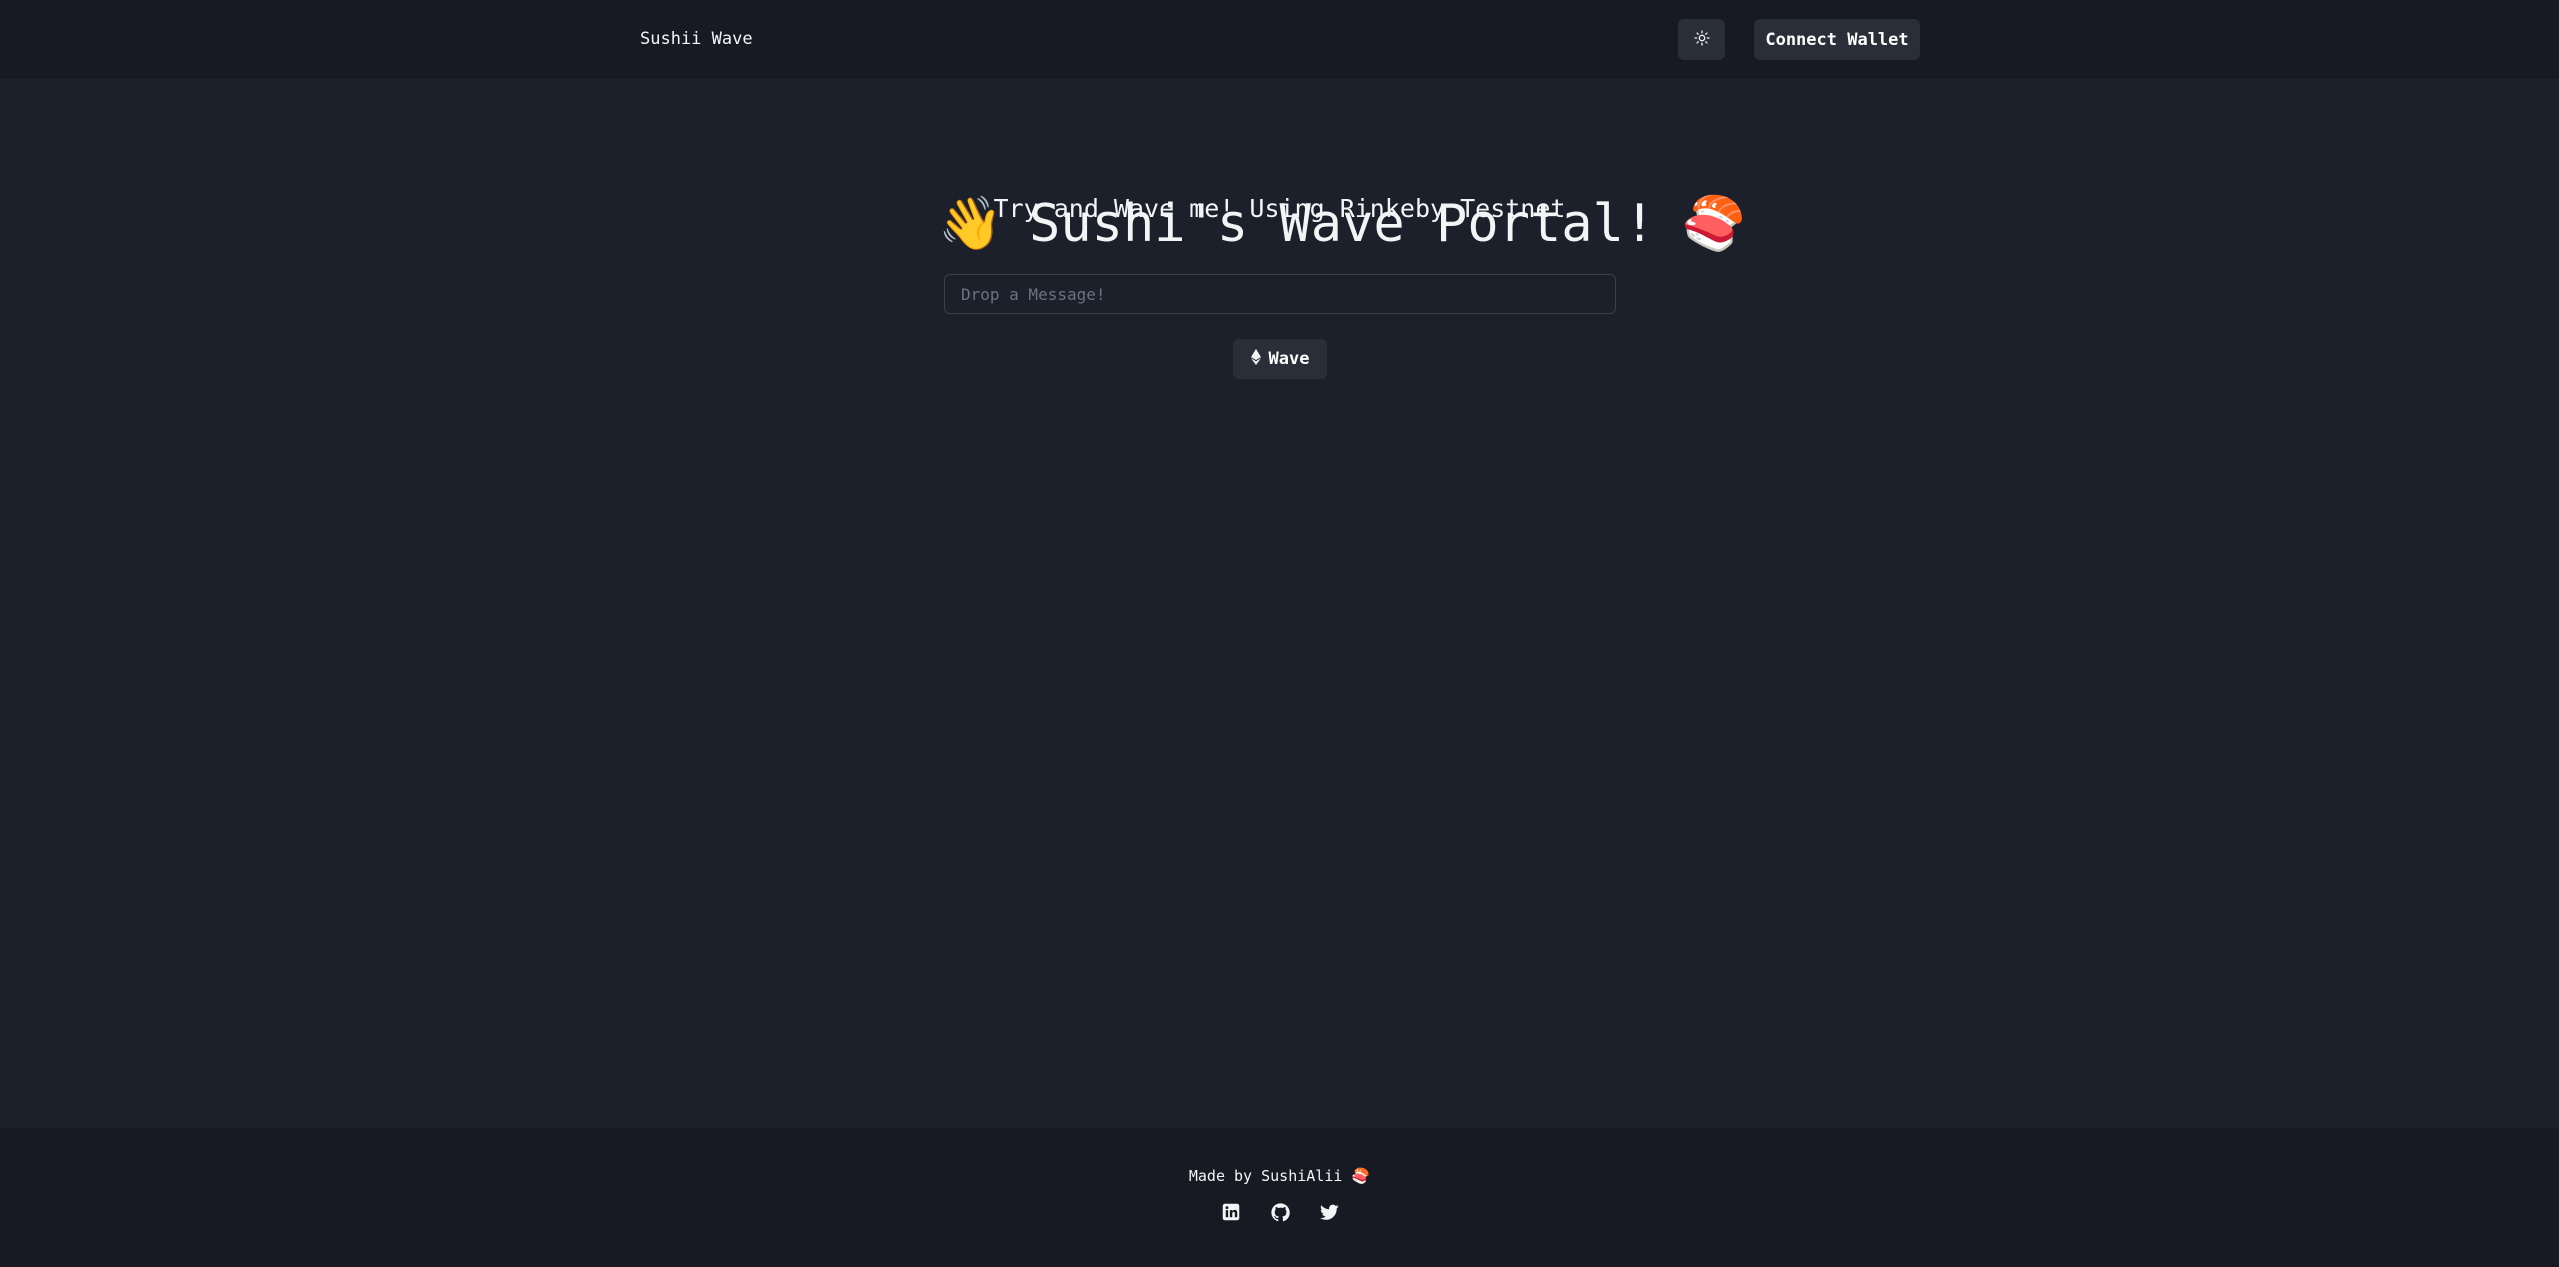 The height and width of the screenshot is (1267, 2559). I want to click on twitter-link, so click(1329, 1214).